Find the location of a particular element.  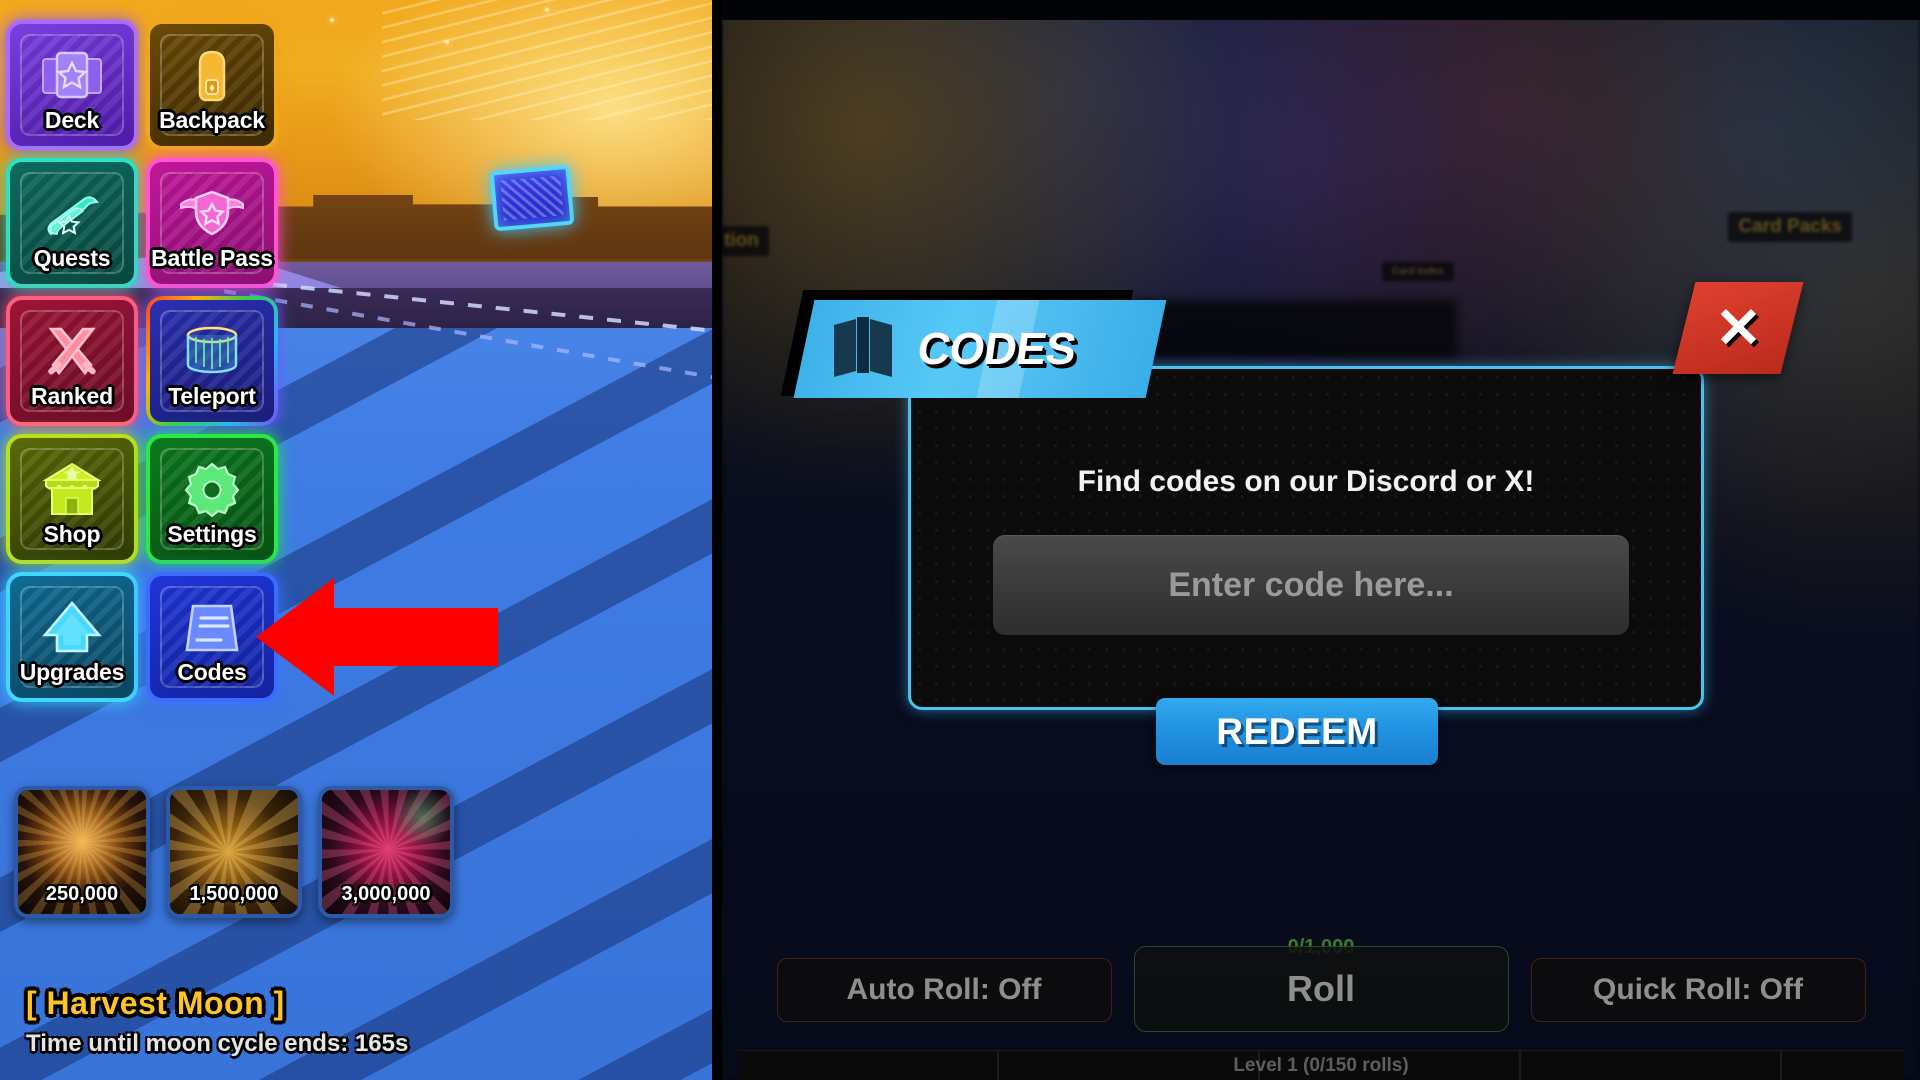

auto-roll-label: Auto Roll: Off is located at coordinates (944, 989).